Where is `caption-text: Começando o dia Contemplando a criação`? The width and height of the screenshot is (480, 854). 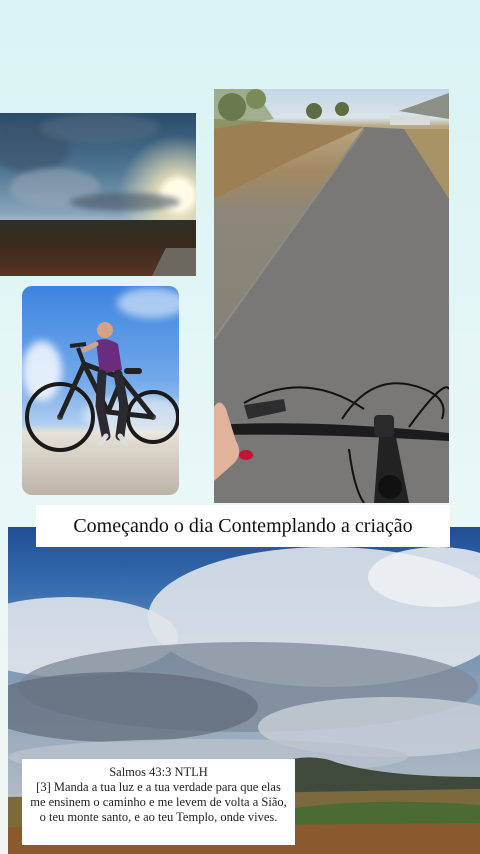
caption-text: Começando o dia Contemplando a criação is located at coordinates (243, 525).